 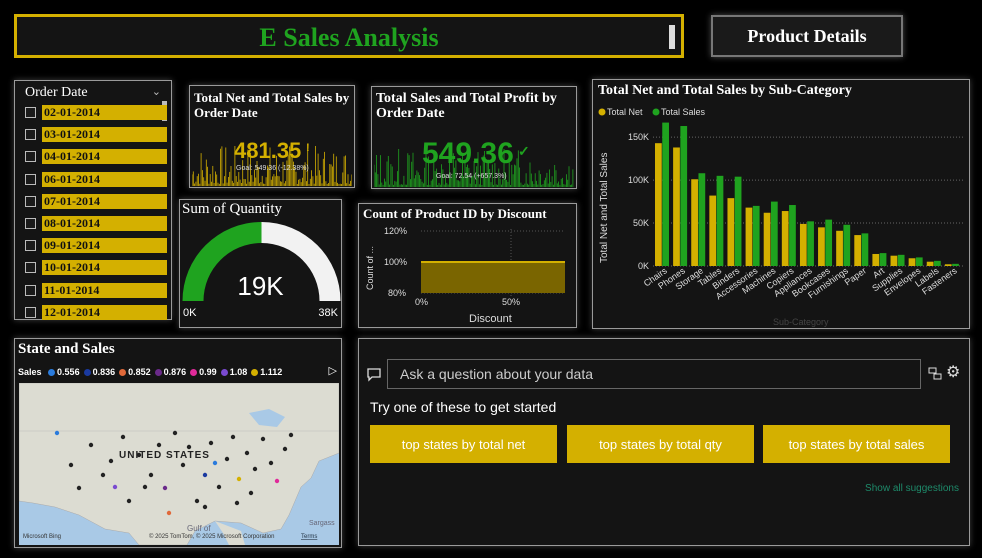 What do you see at coordinates (309, 537) in the screenshot?
I see `map-terms-link: Terms` at bounding box center [309, 537].